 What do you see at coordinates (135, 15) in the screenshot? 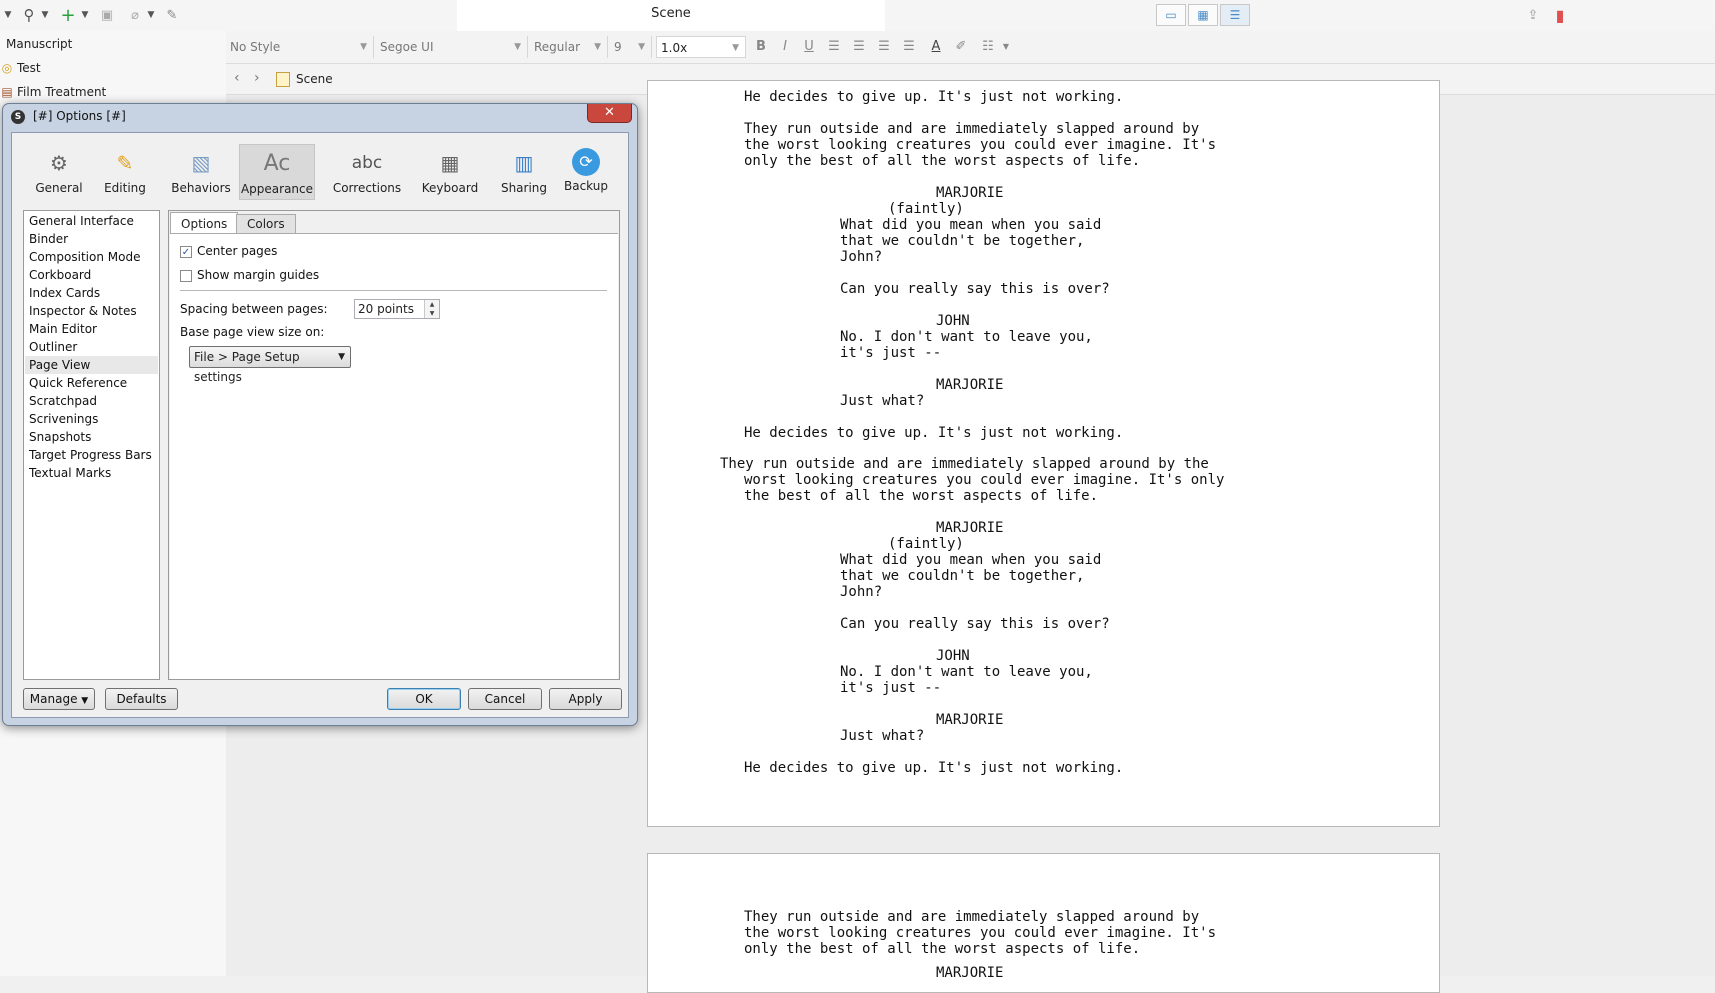
I see `clip-icon: ⌀` at bounding box center [135, 15].